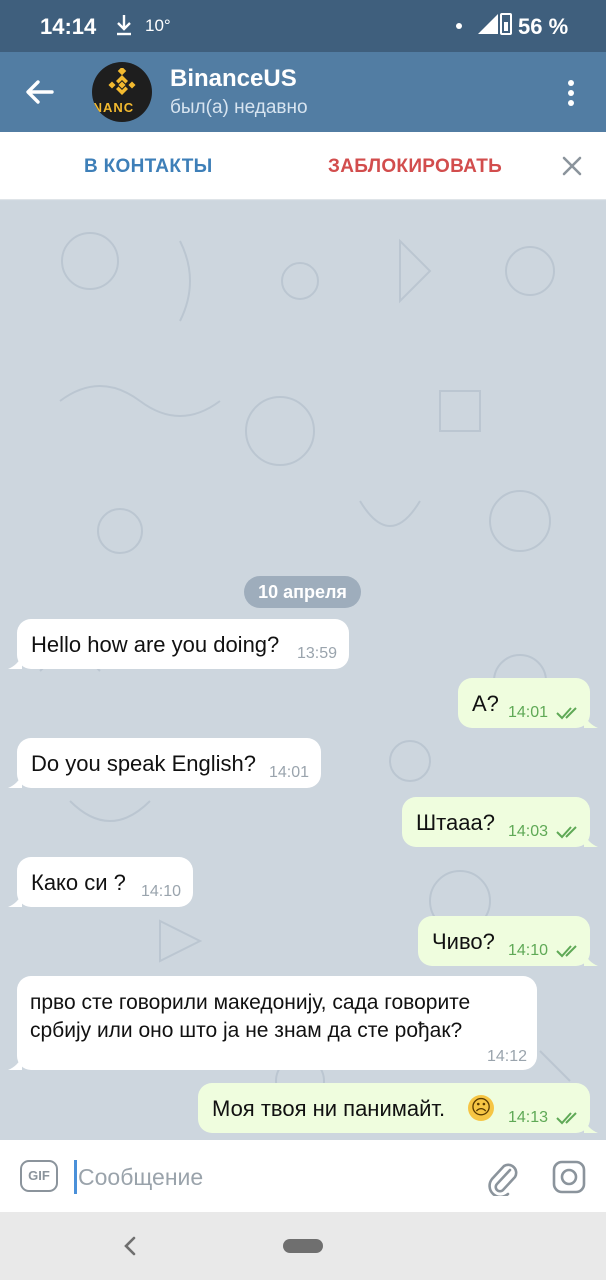 This screenshot has width=606, height=1280. I want to click on message-text: Hello how are you doing?, so click(155, 644).